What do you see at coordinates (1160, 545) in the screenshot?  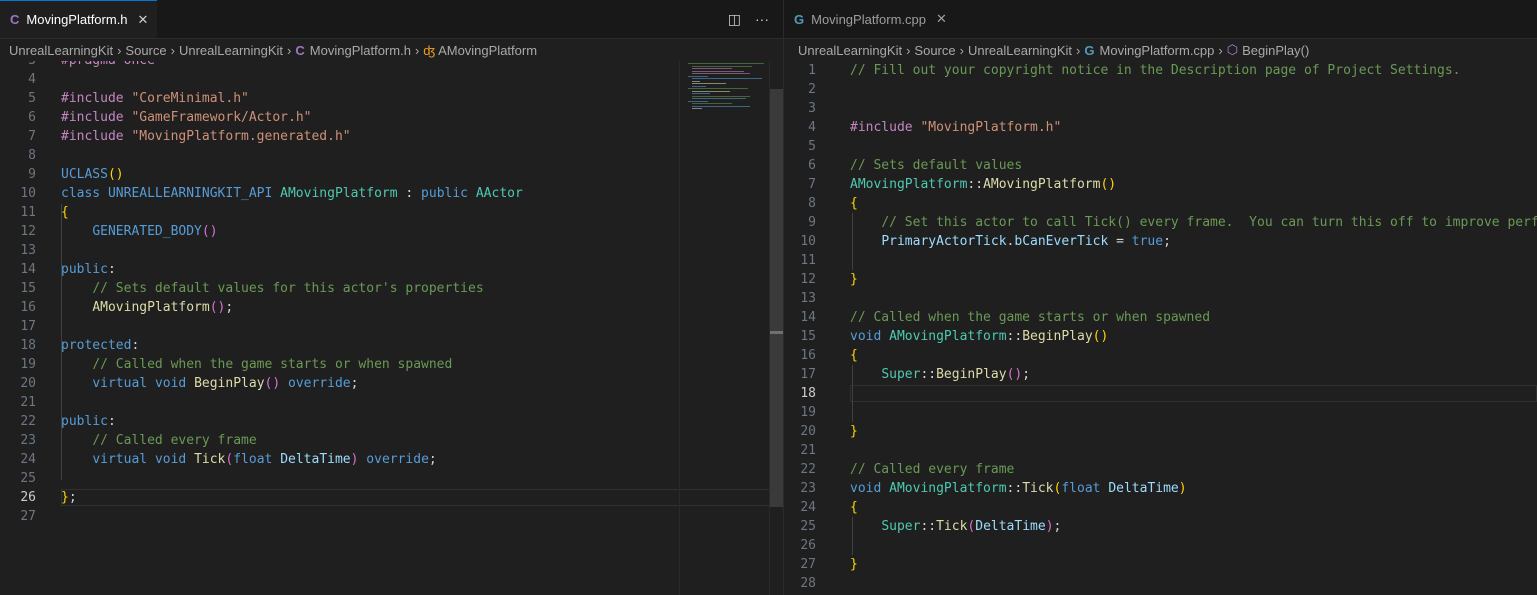 I see `code-line: 26` at bounding box center [1160, 545].